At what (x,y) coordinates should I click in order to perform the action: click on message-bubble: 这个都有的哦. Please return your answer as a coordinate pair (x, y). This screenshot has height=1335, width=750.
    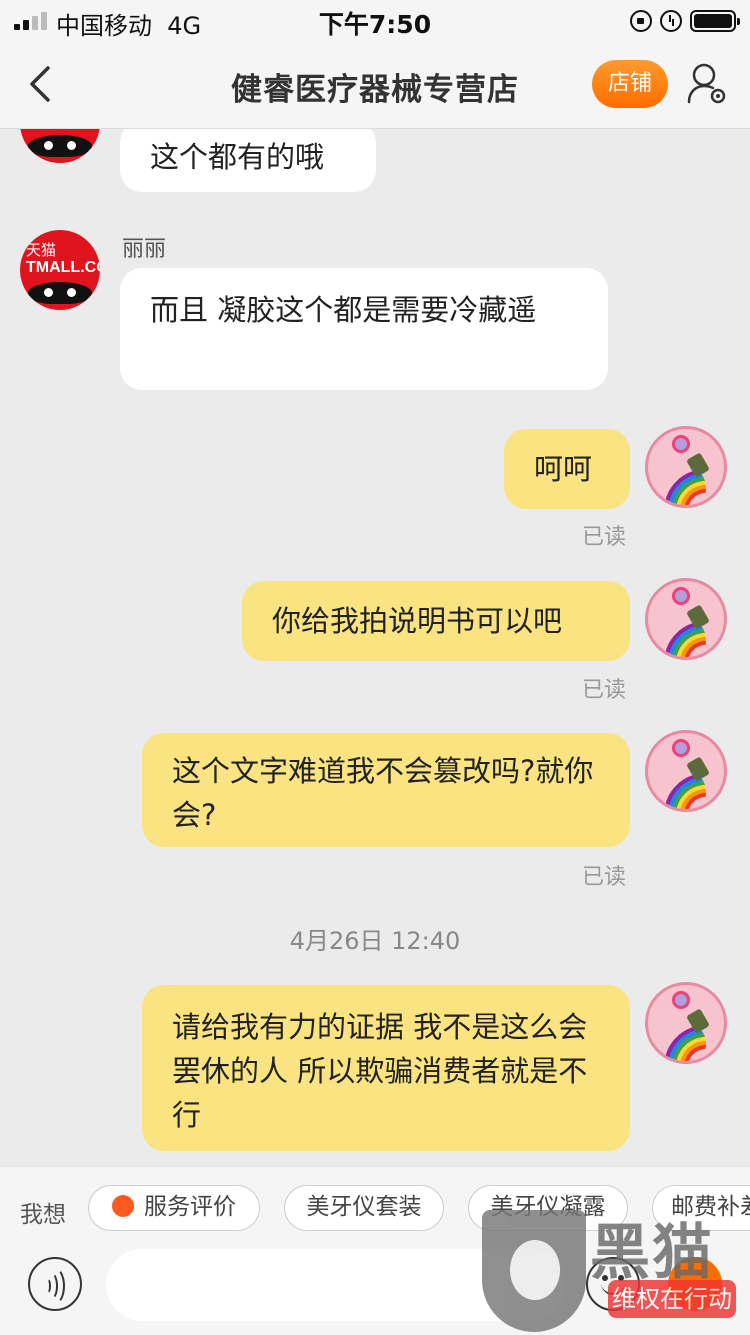
    Looking at the image, I should click on (248, 160).